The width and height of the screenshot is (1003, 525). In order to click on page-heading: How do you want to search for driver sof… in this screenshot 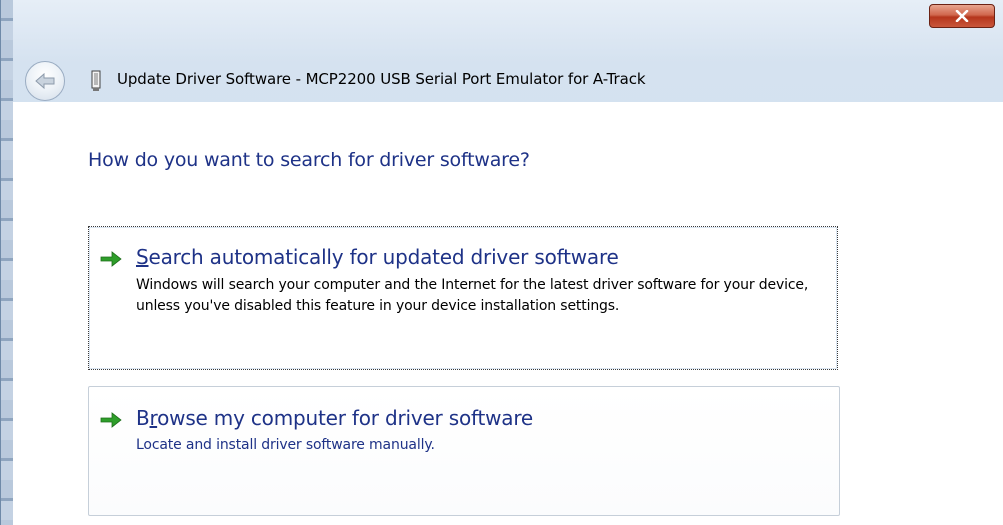, I will do `click(309, 160)`.